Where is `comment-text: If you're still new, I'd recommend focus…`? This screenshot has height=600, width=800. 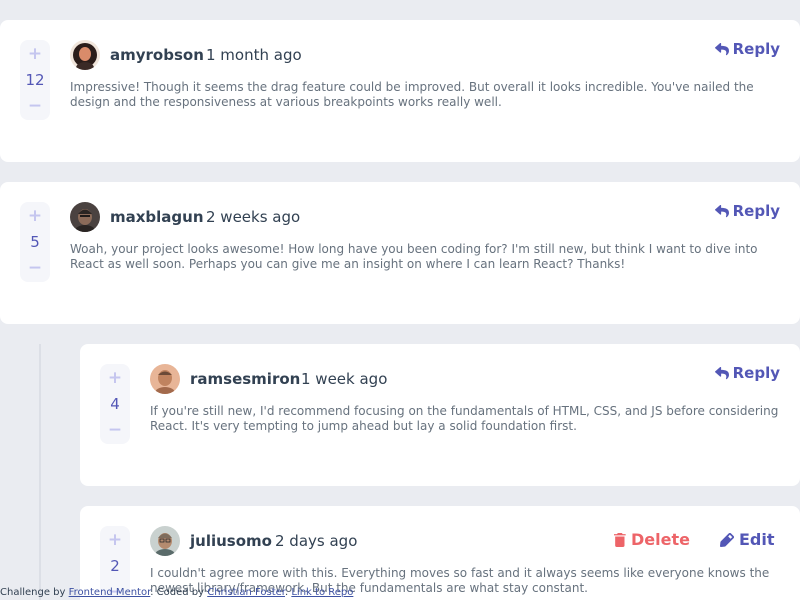 comment-text: If you're still new, I'd recommend focus… is located at coordinates (464, 418).